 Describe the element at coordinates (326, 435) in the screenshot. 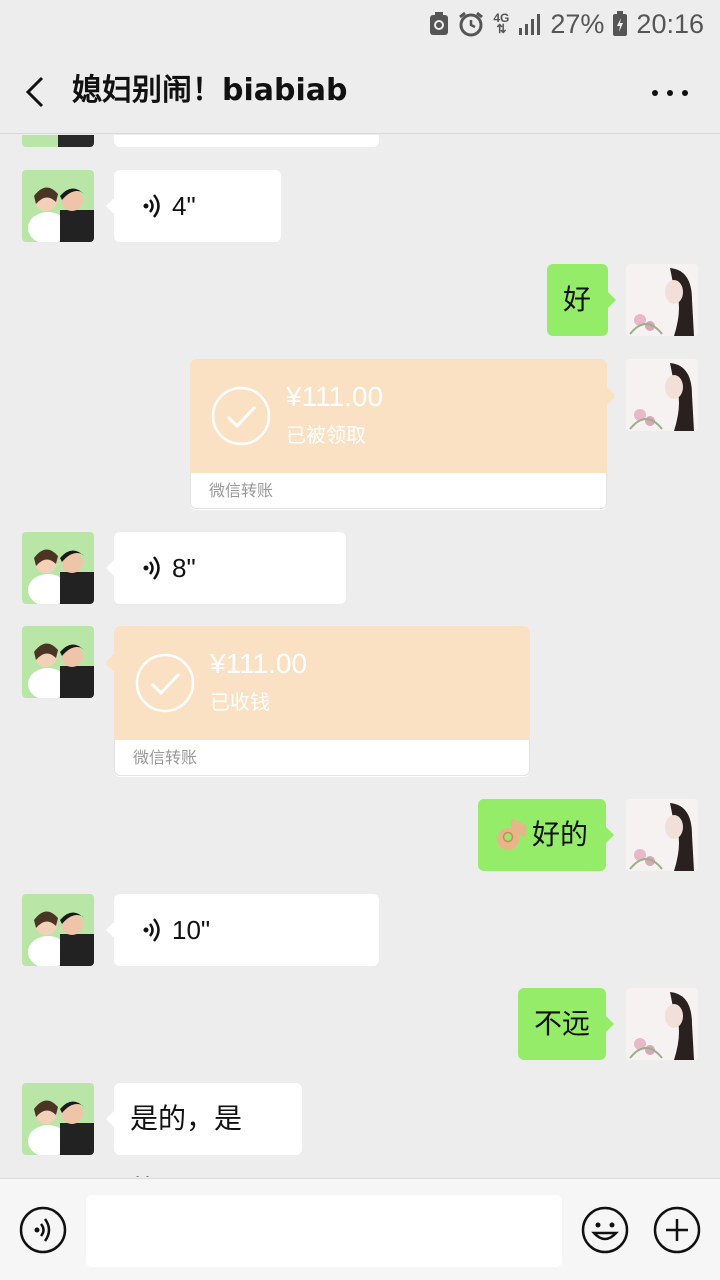

I see `transfer-status: 已被领取` at that location.